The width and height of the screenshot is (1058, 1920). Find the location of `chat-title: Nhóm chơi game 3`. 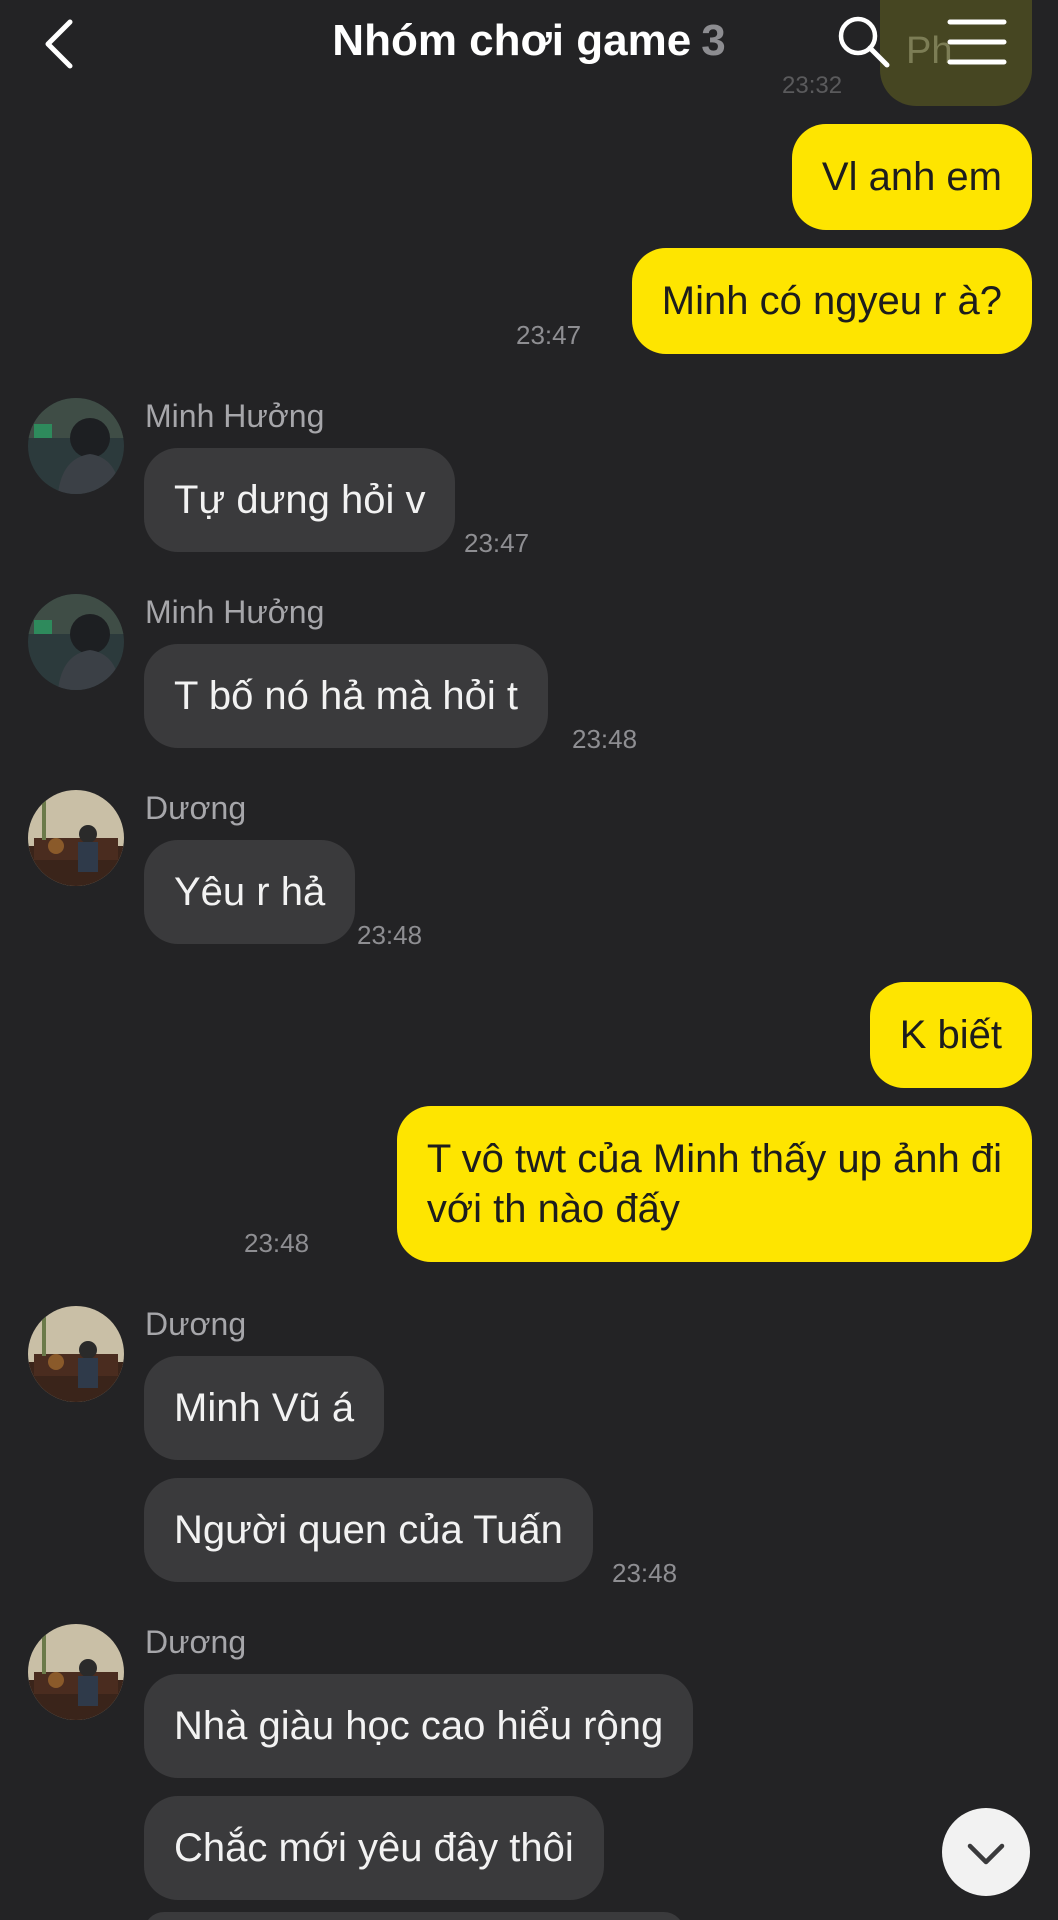

chat-title: Nhóm chơi game 3 is located at coordinates (529, 41).